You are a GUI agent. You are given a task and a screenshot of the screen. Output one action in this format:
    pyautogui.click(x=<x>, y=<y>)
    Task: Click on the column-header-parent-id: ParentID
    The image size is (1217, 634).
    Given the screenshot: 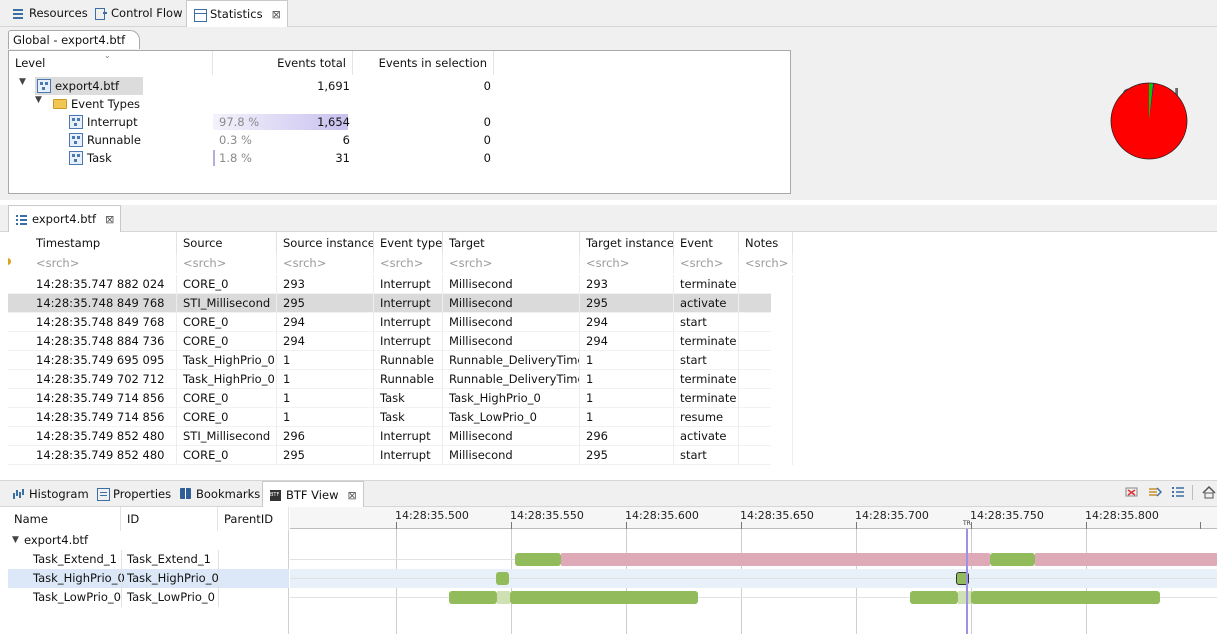 What is the action you would take?
    pyautogui.click(x=253, y=519)
    